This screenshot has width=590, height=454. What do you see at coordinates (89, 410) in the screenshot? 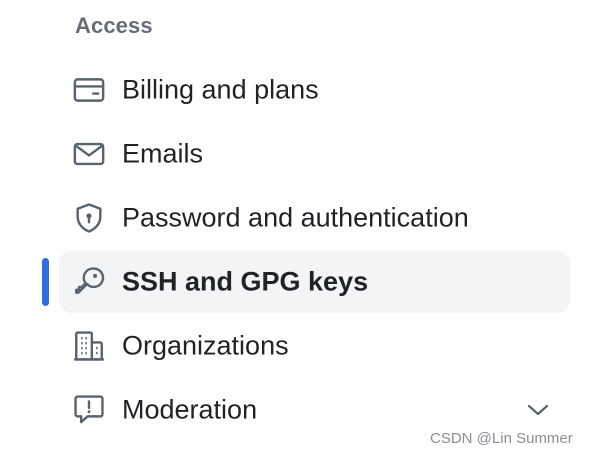
I see `report-icon` at bounding box center [89, 410].